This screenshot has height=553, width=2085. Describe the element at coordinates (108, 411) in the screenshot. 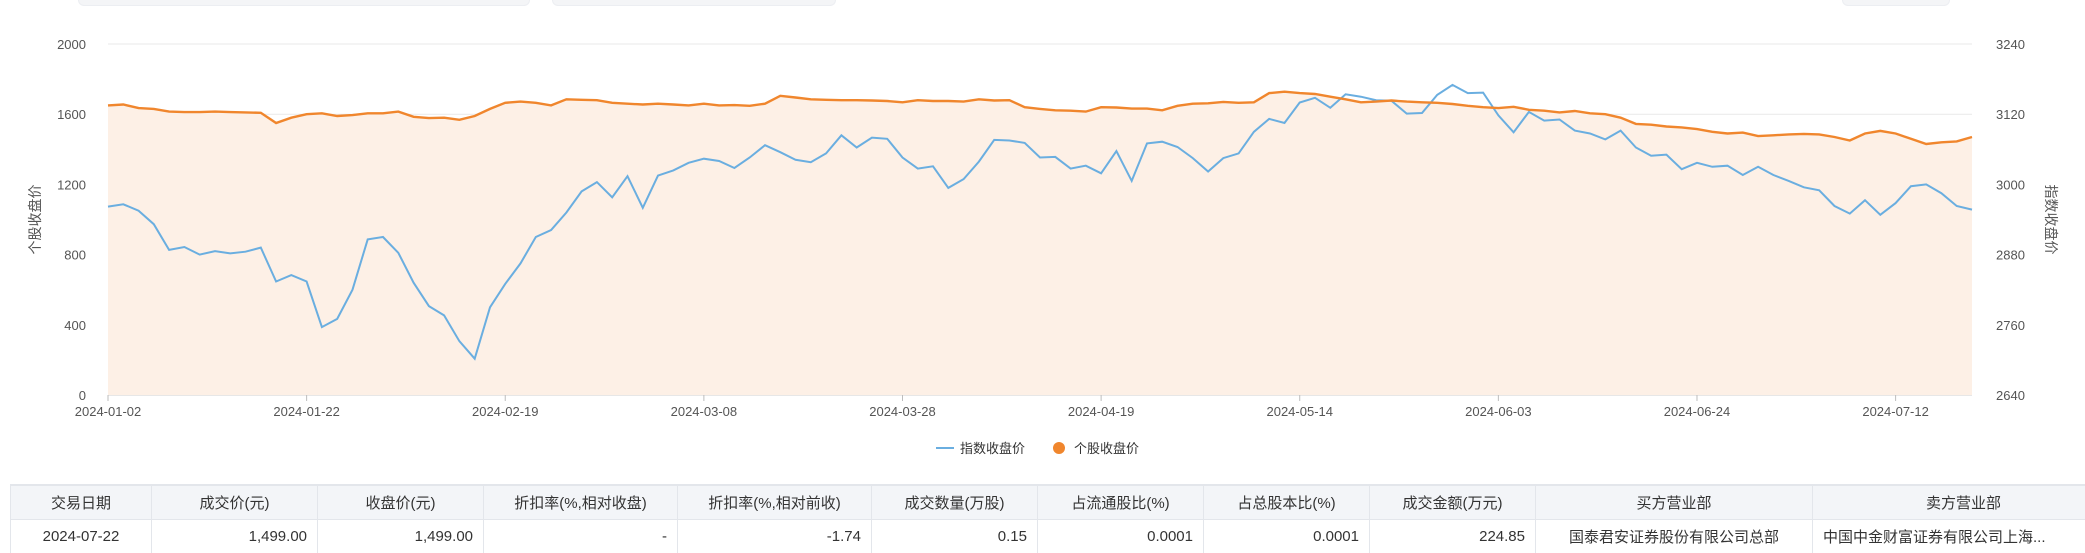

I see `x-tick-label: 2024-01-02` at that location.